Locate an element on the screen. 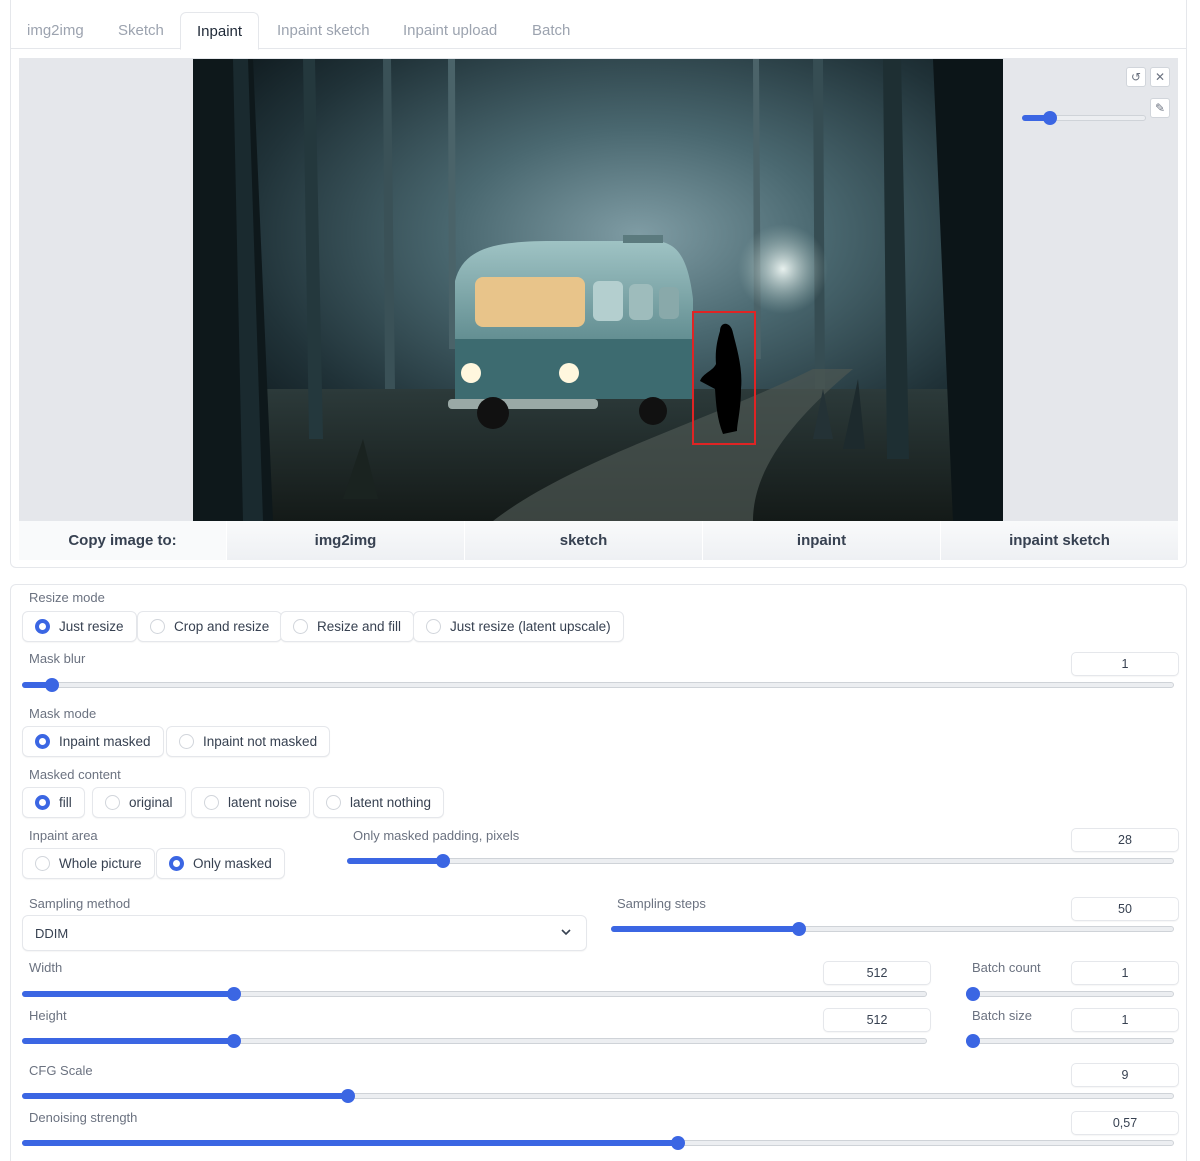 This screenshot has height=1161, width=1200. mask-blur-label: Mask blur is located at coordinates (57, 658).